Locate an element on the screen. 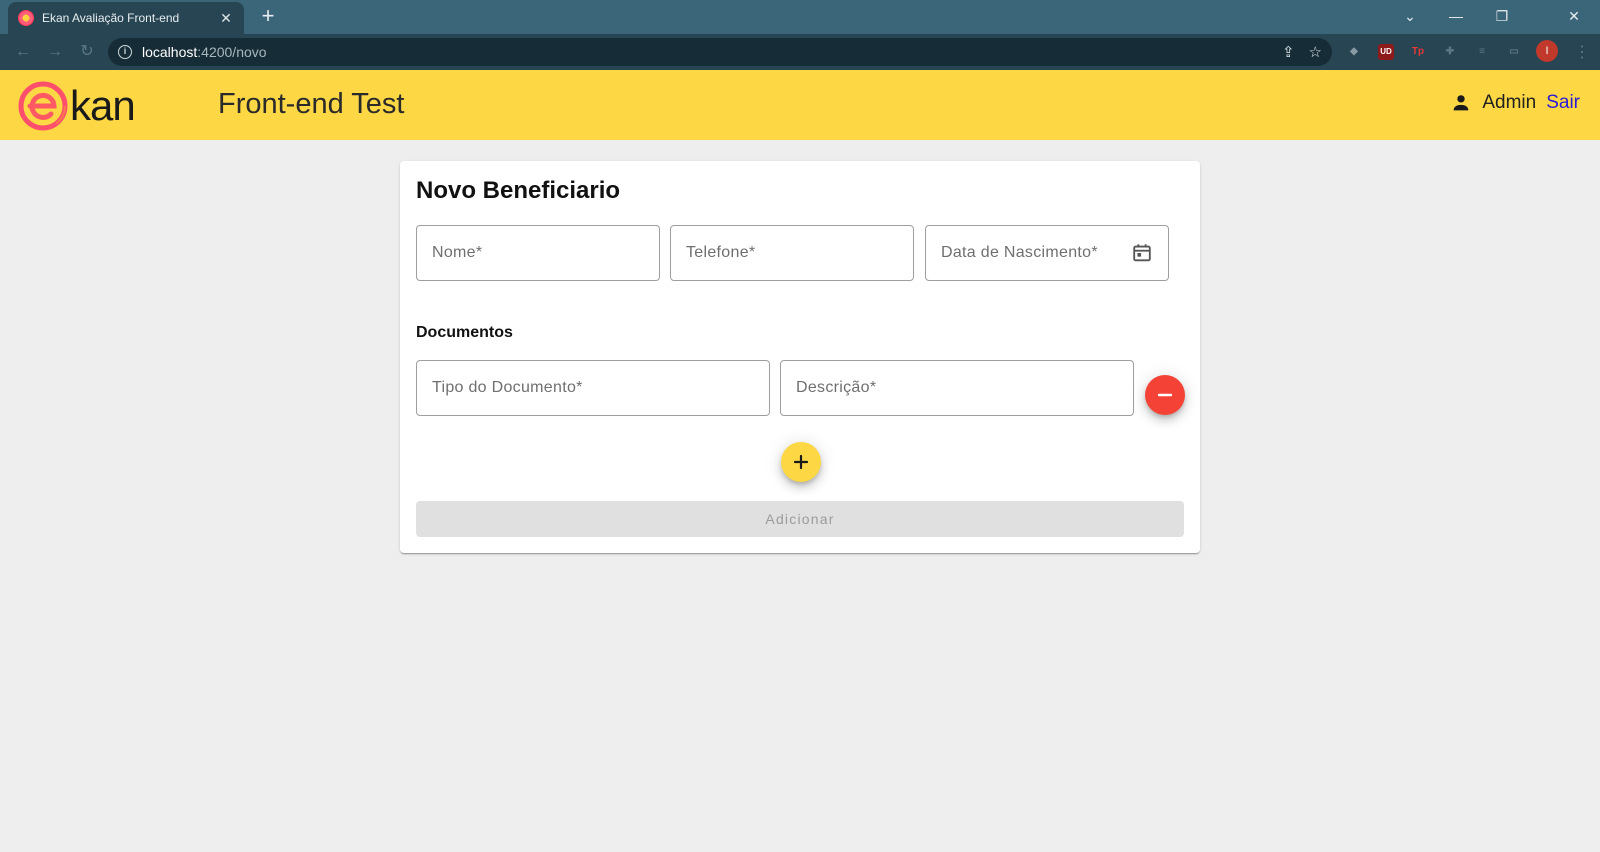 The width and height of the screenshot is (1600, 852). reading-list-icon: ≡ is located at coordinates (1482, 52).